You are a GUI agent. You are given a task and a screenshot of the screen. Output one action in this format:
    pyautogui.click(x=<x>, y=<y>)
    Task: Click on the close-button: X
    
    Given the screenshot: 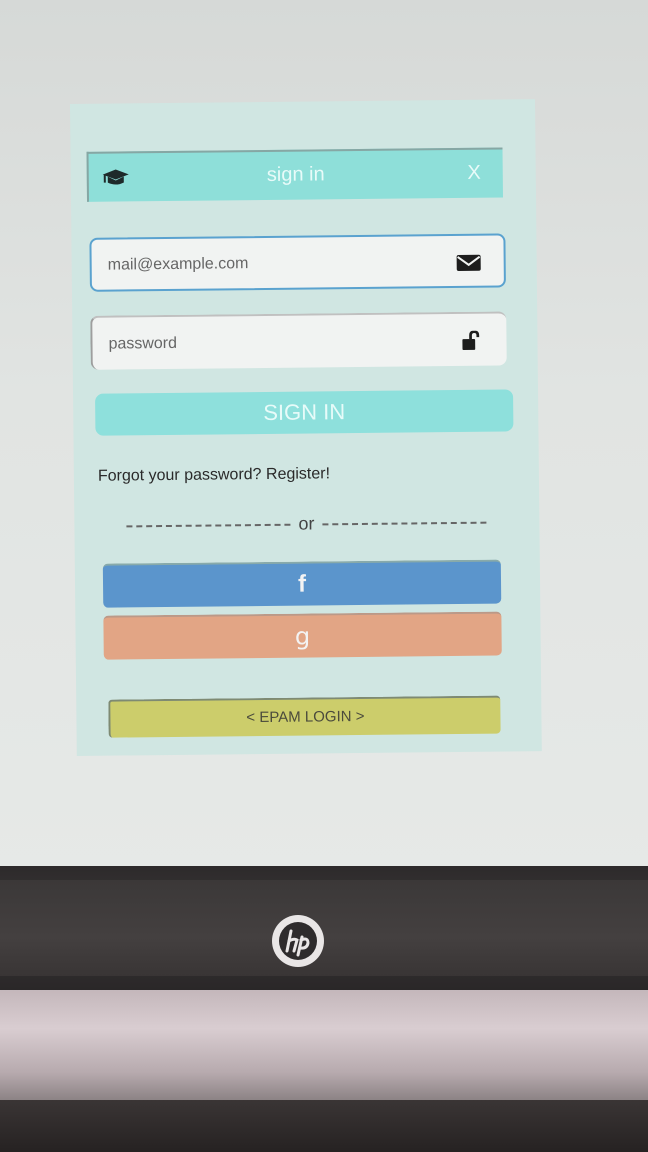 What is the action you would take?
    pyautogui.click(x=474, y=173)
    